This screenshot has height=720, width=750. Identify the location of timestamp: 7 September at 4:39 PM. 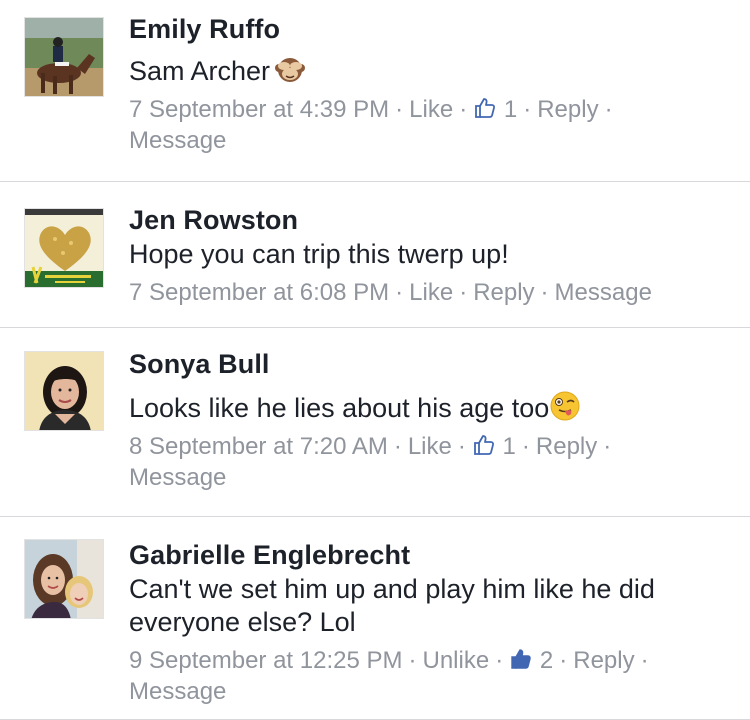
(259, 109).